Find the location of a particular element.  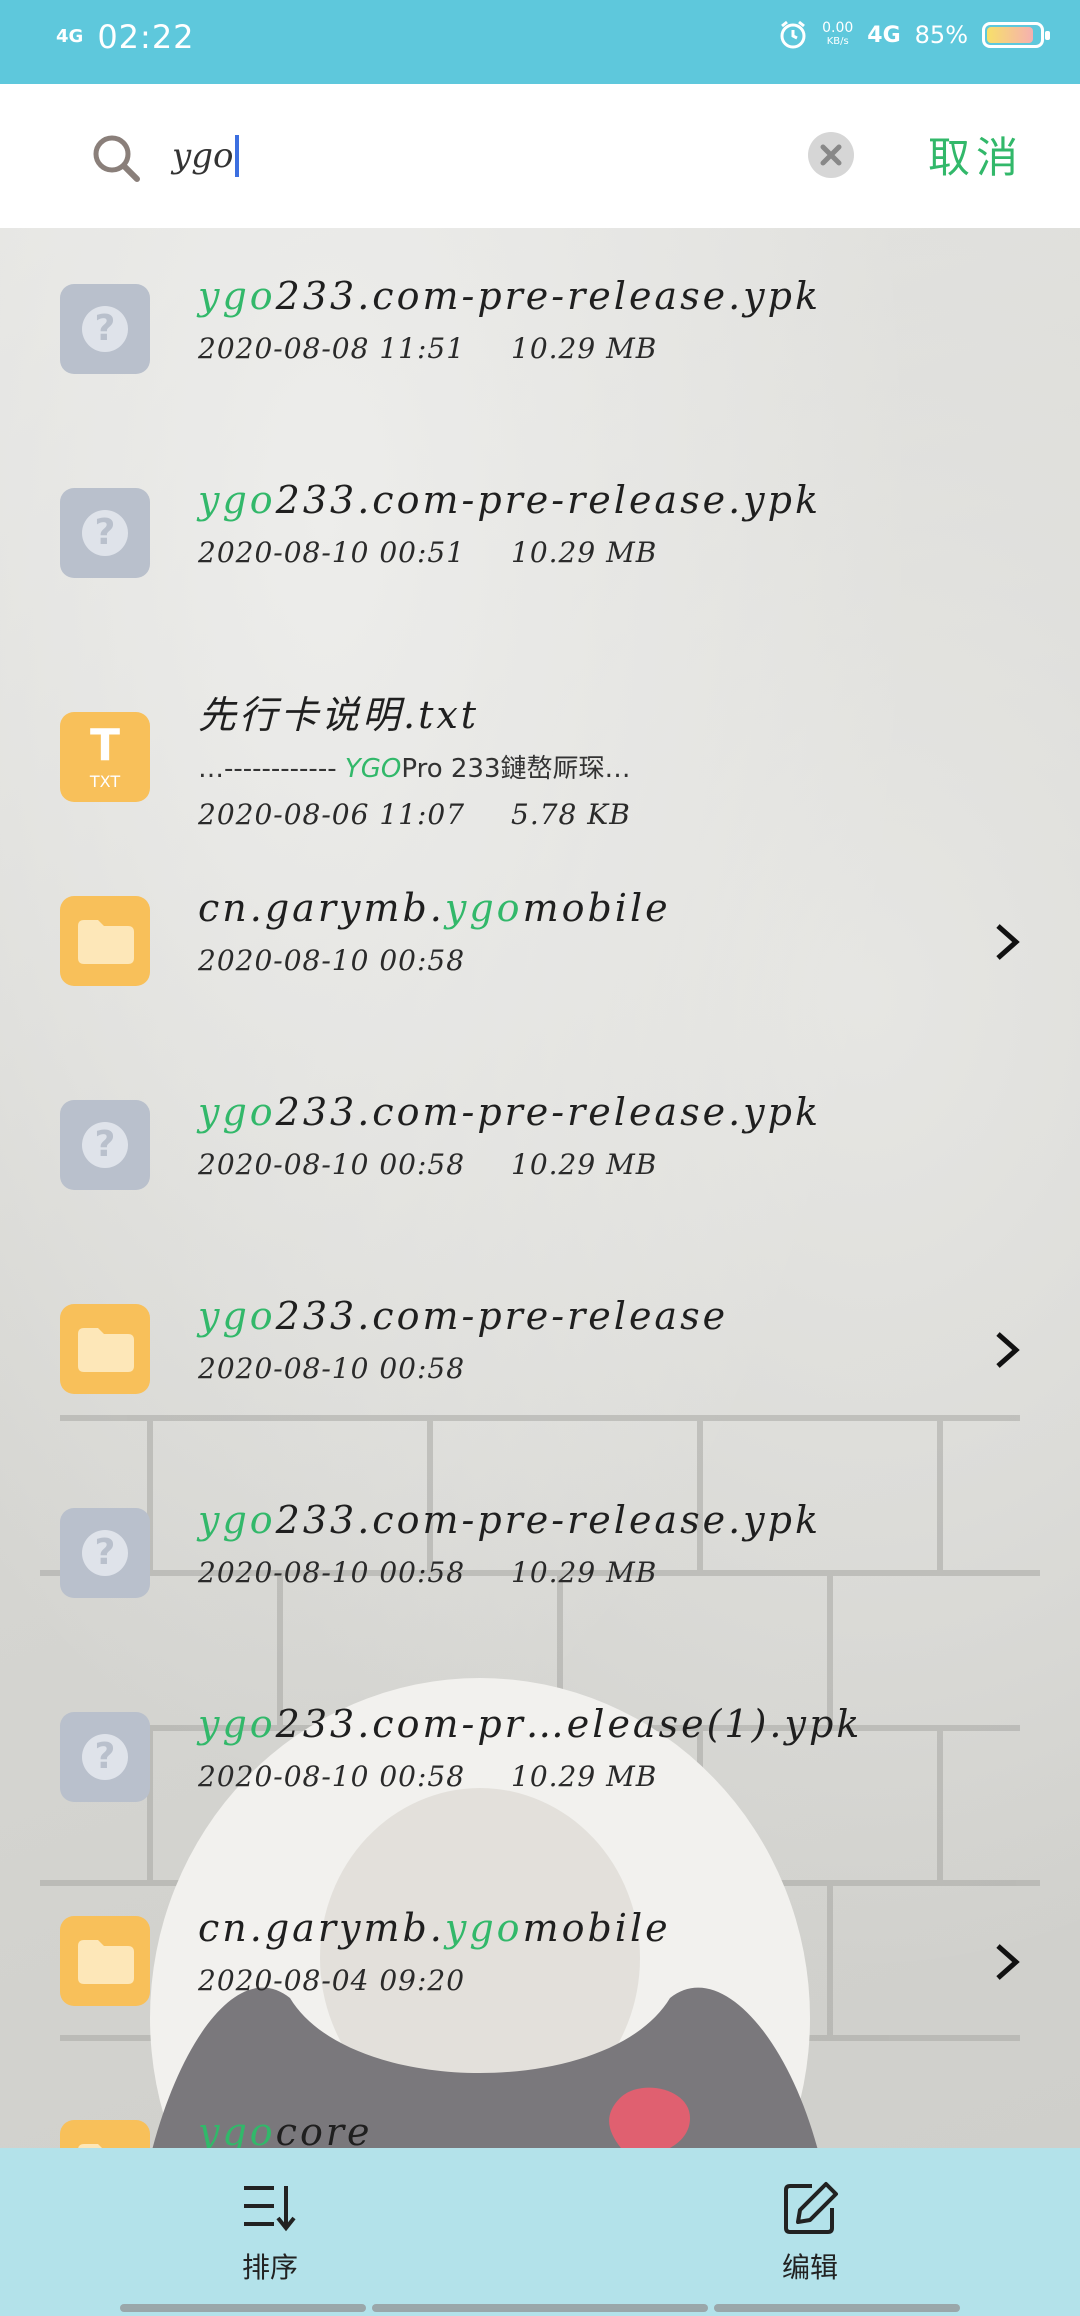

text-file-icon: T TXT is located at coordinates (105, 757).